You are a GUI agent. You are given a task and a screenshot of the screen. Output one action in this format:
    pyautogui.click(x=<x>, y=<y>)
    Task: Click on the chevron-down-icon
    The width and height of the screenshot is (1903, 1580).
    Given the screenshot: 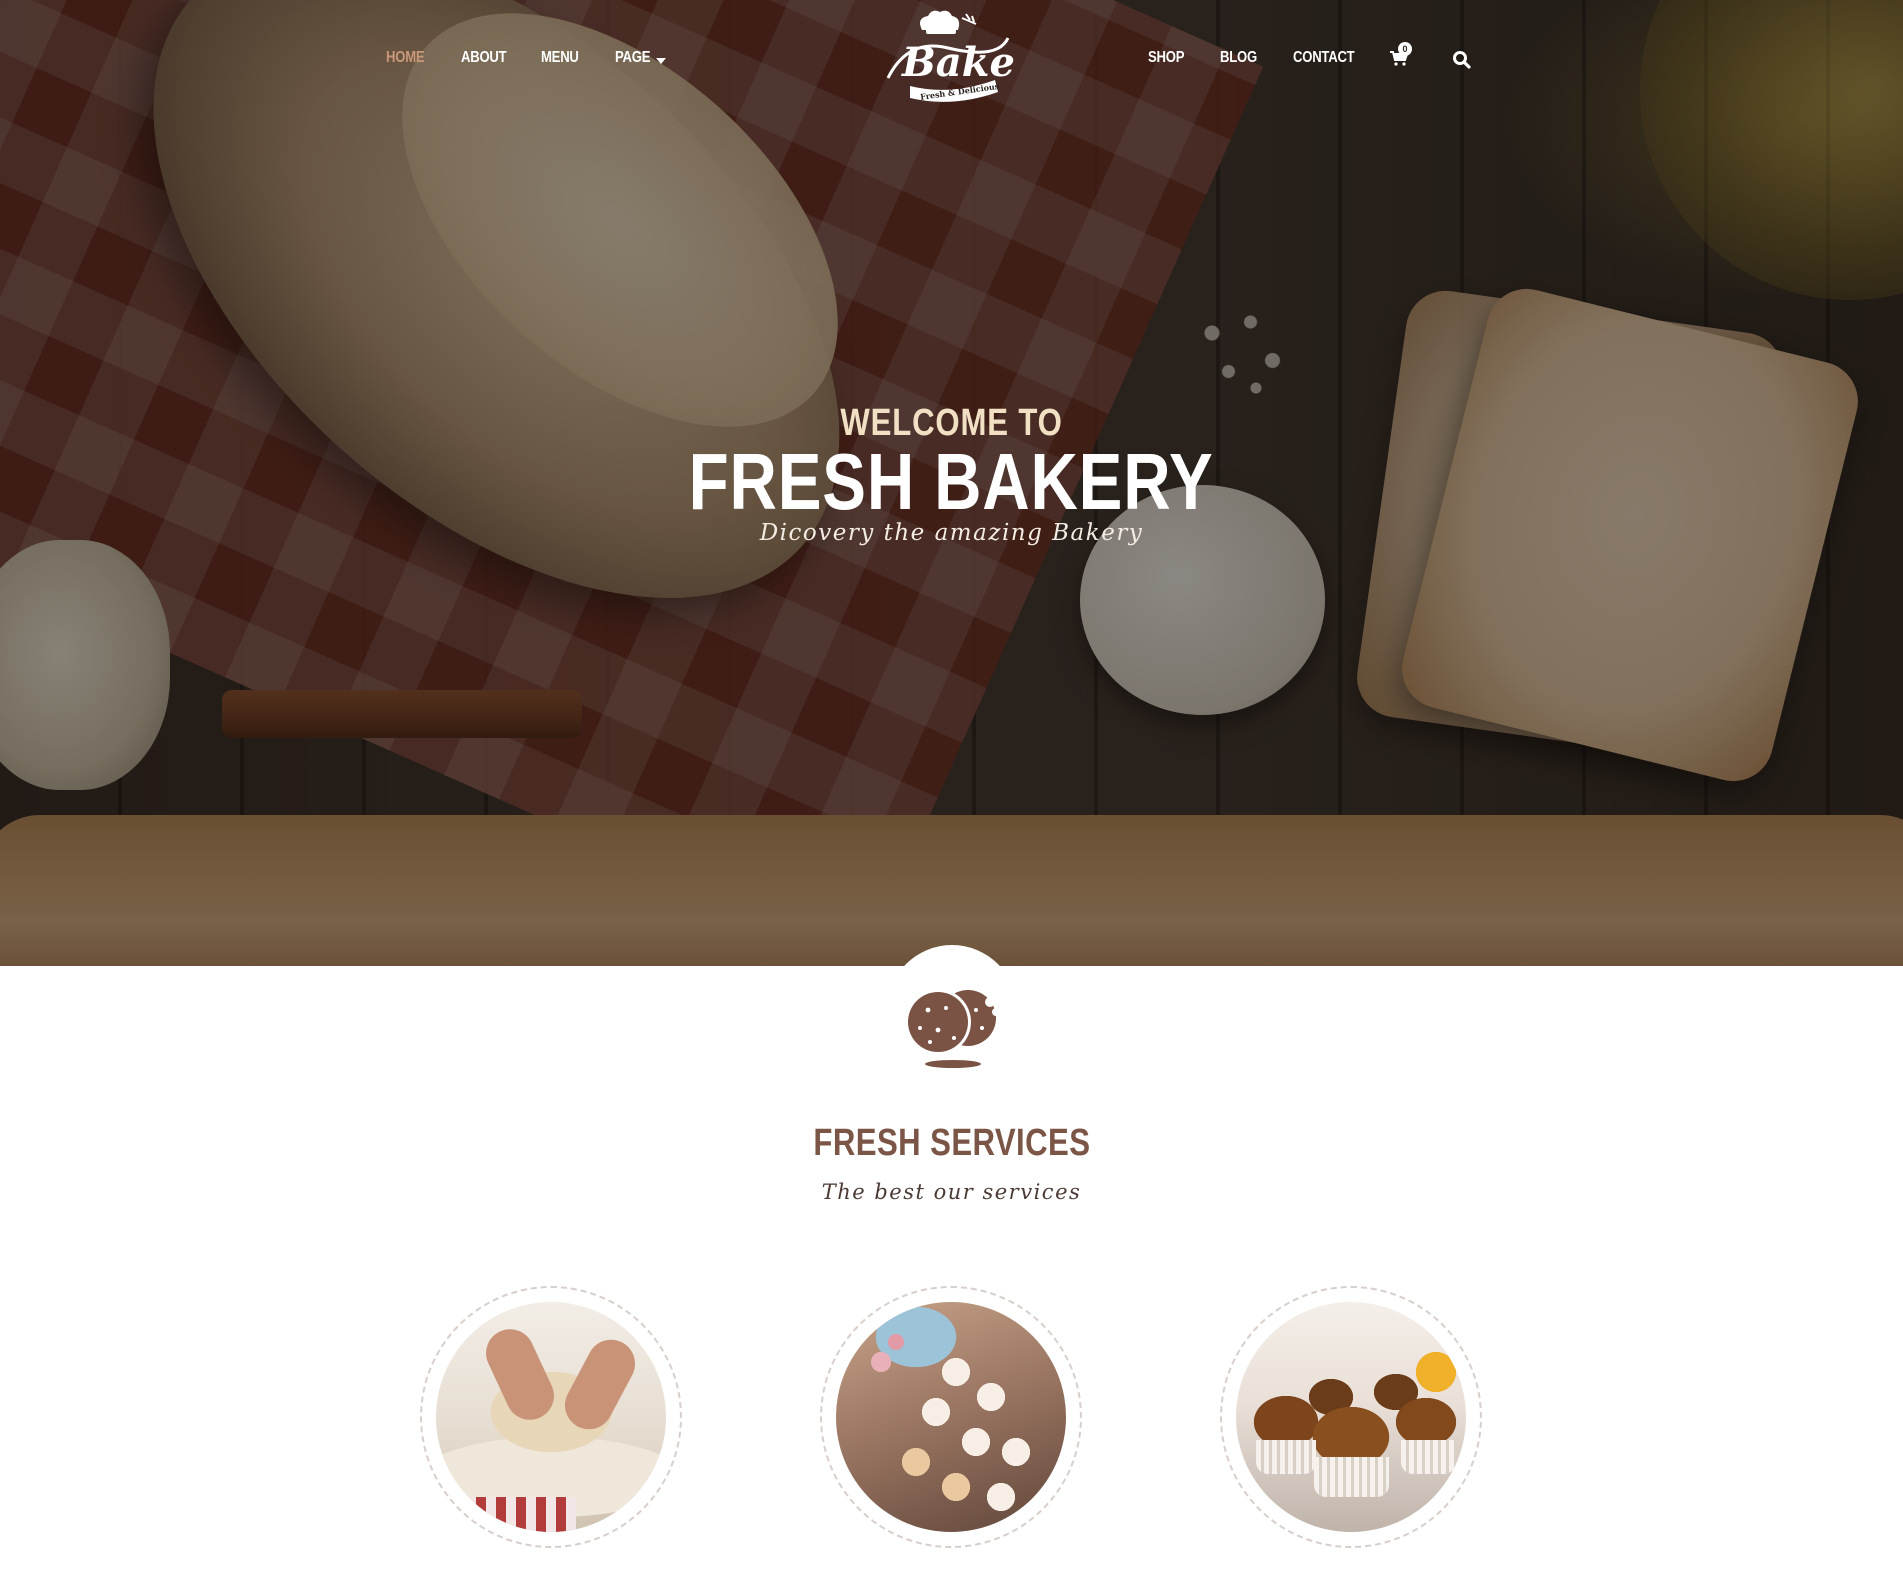 What is the action you would take?
    pyautogui.click(x=661, y=61)
    